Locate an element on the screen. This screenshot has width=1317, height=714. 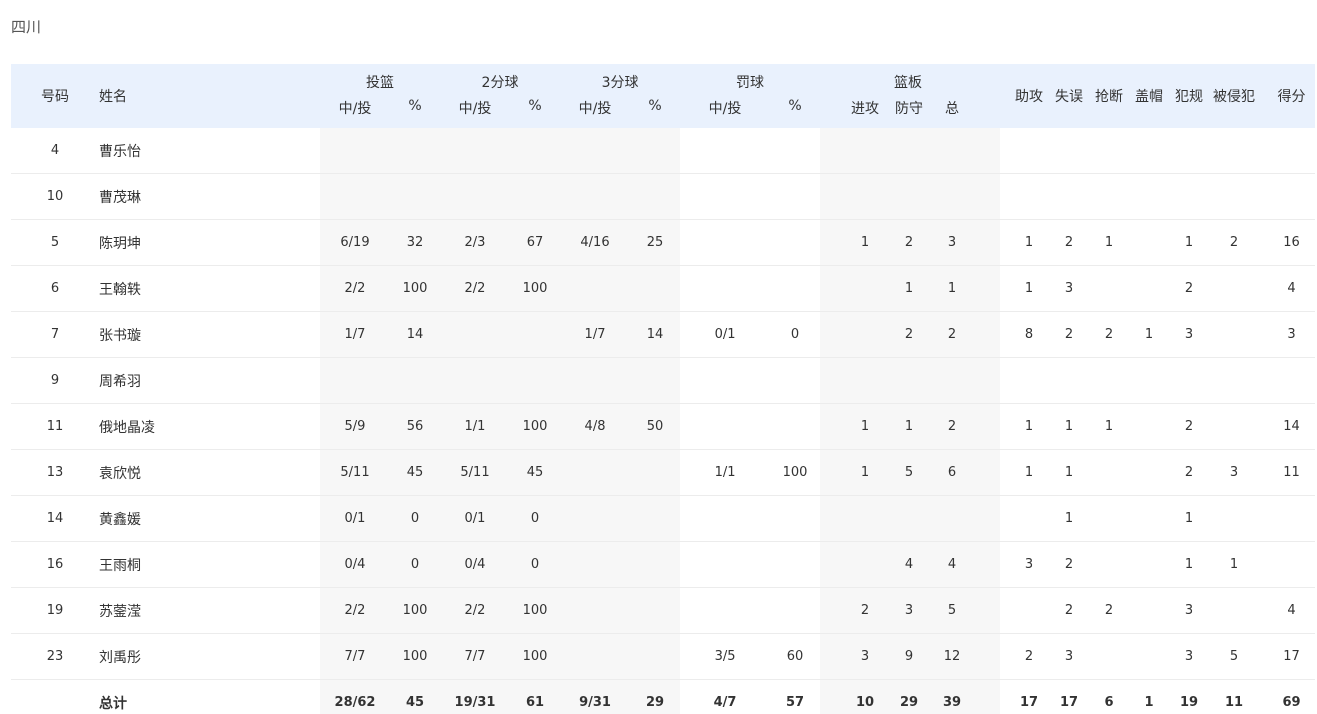
player-name-cell: 俄地晶凌 is located at coordinates (209, 426).